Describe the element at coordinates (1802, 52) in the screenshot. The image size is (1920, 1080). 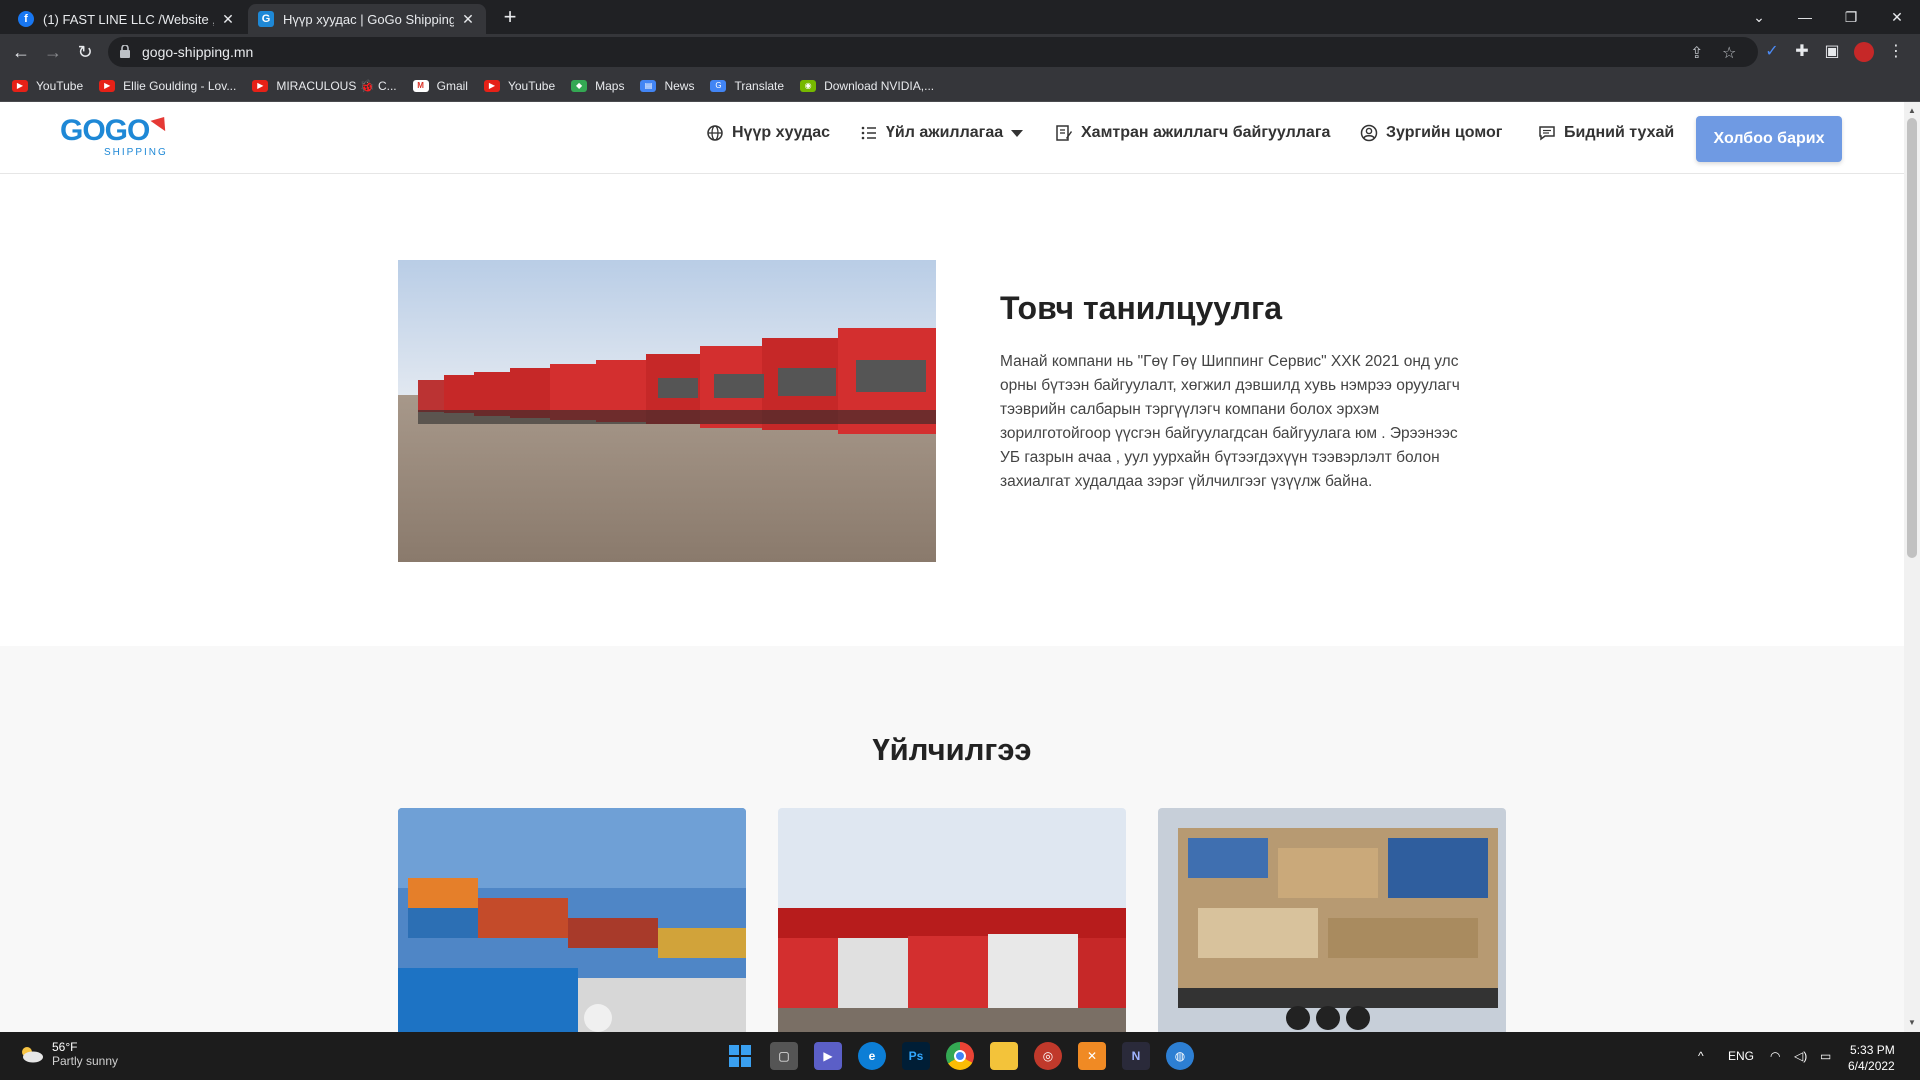
I see `extensions-puzzle-icon: ✚` at that location.